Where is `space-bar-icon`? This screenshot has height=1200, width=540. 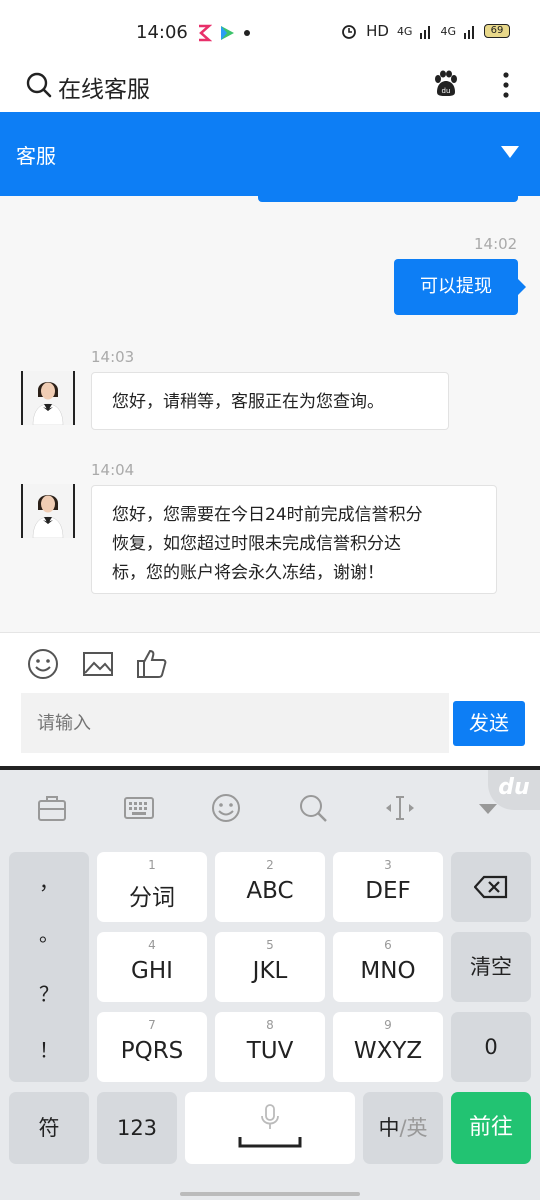 space-bar-icon is located at coordinates (270, 1142).